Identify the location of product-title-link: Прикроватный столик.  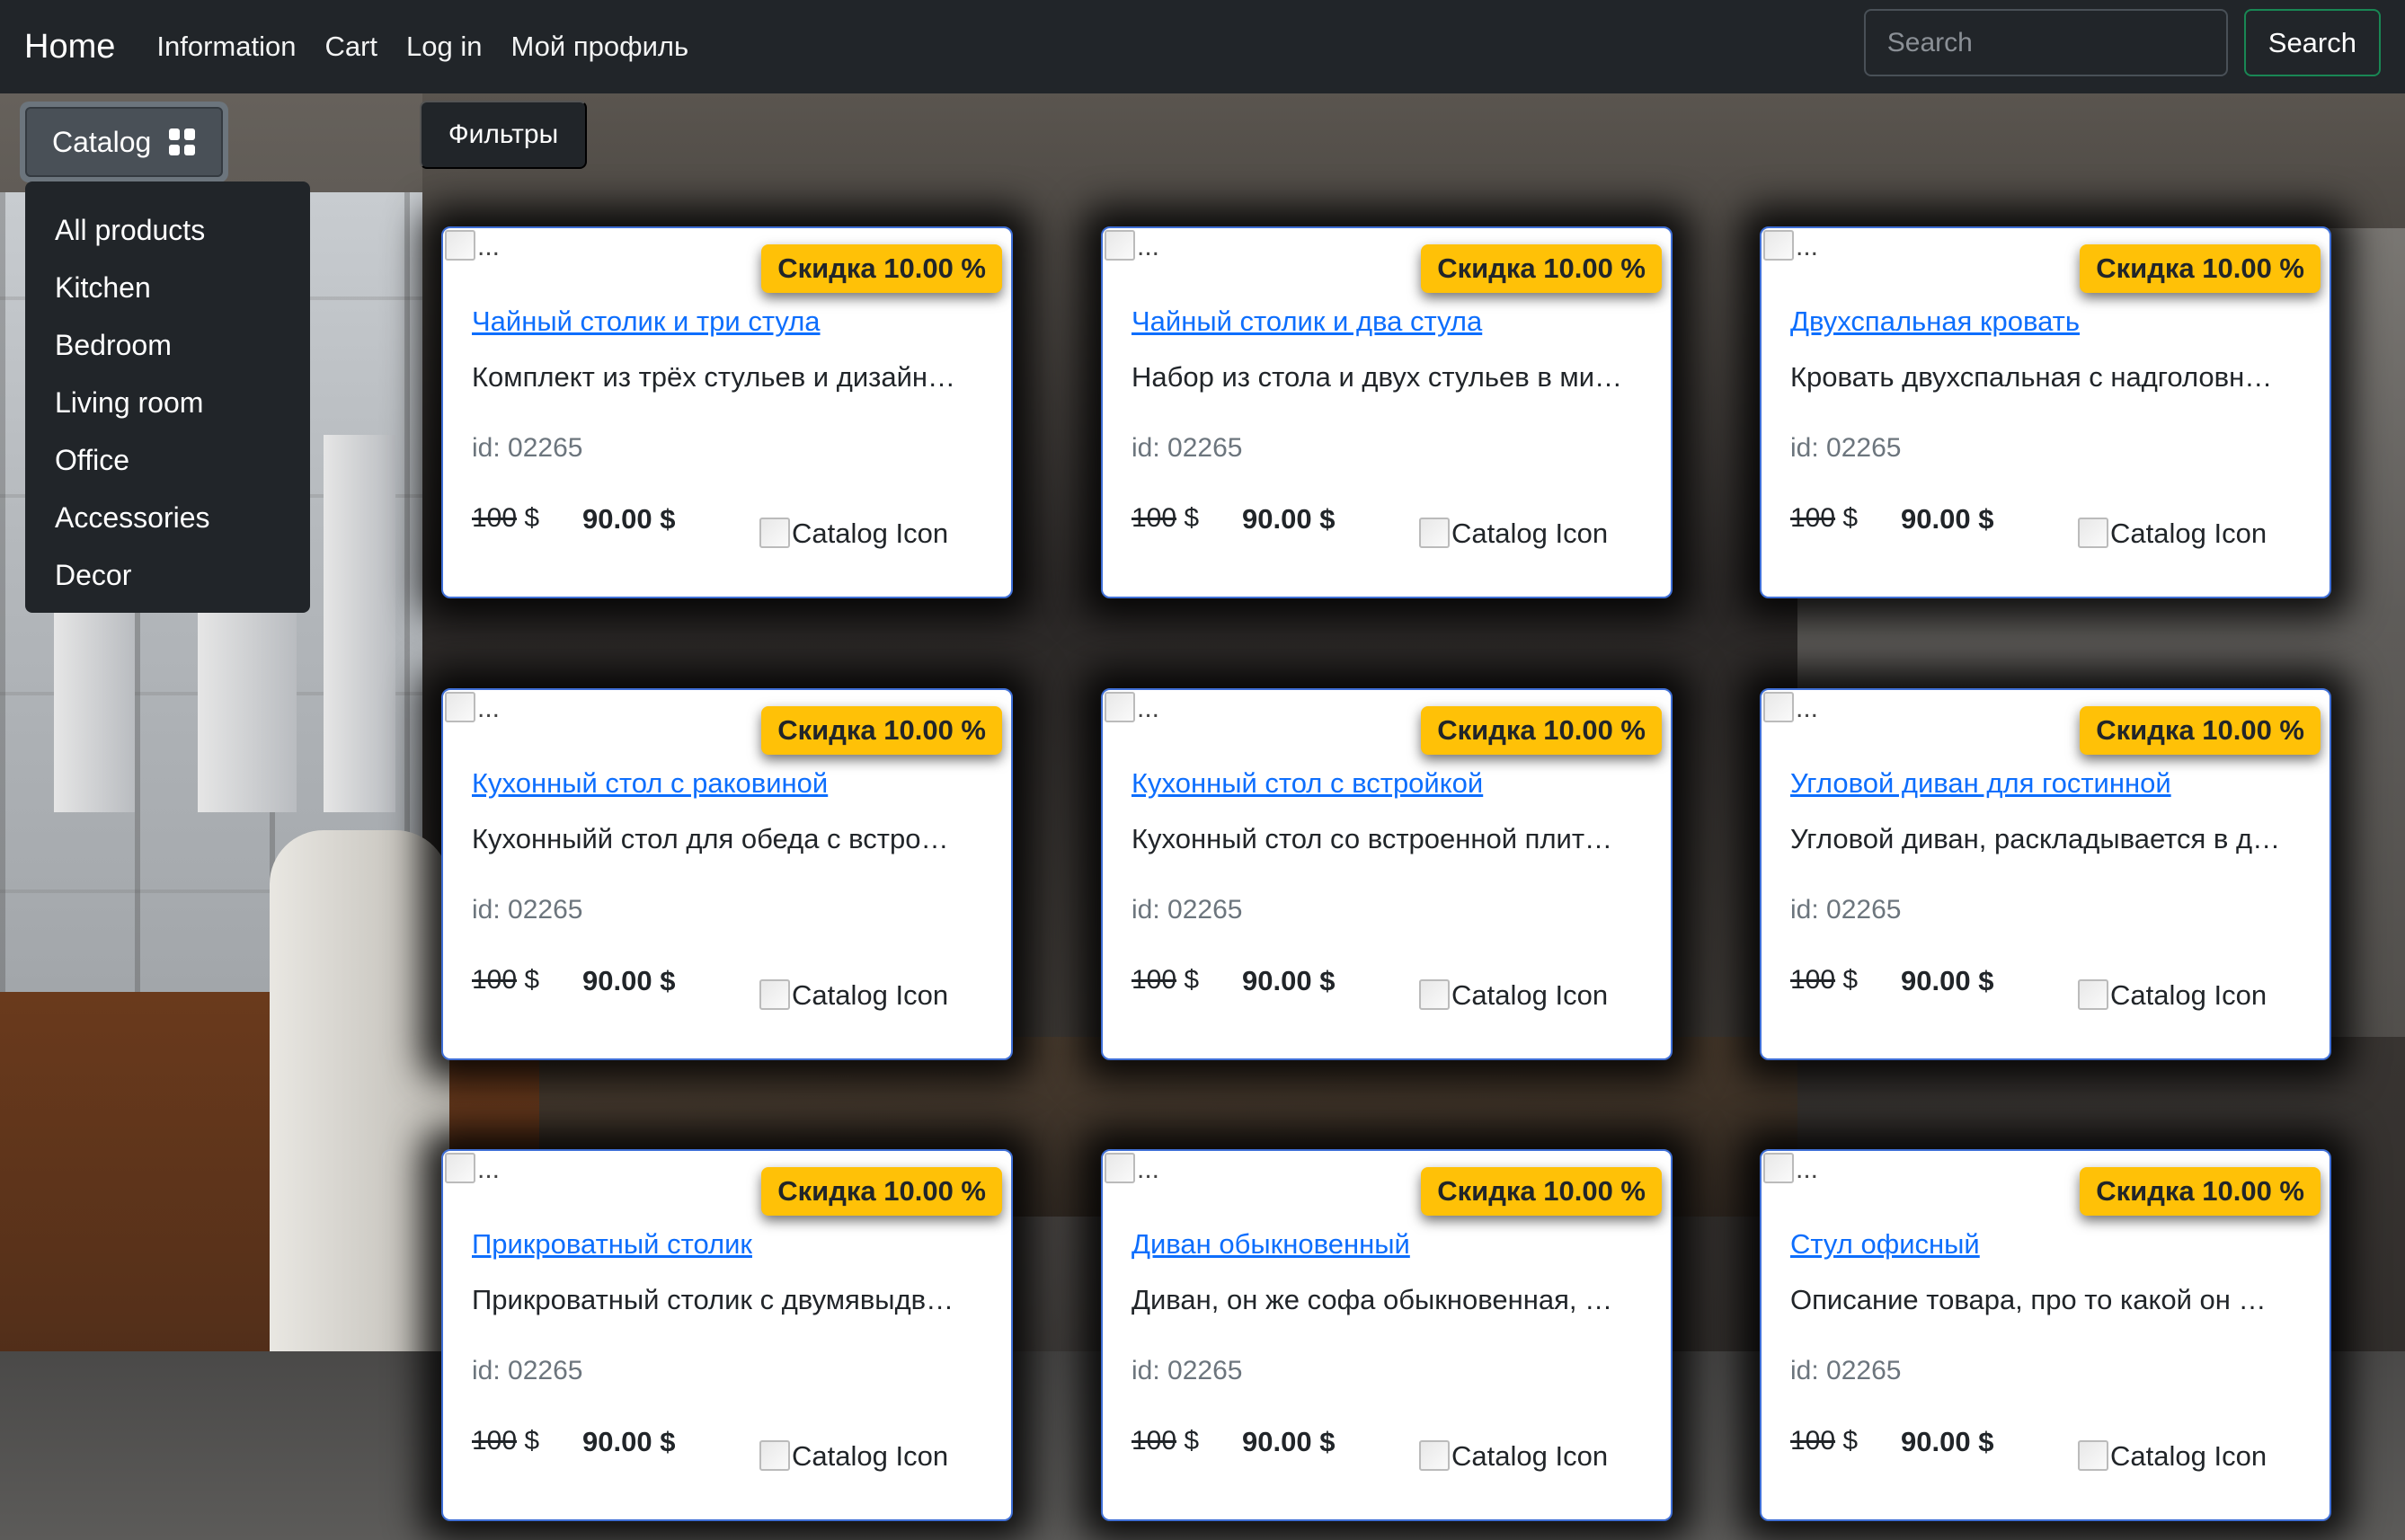
(612, 1244).